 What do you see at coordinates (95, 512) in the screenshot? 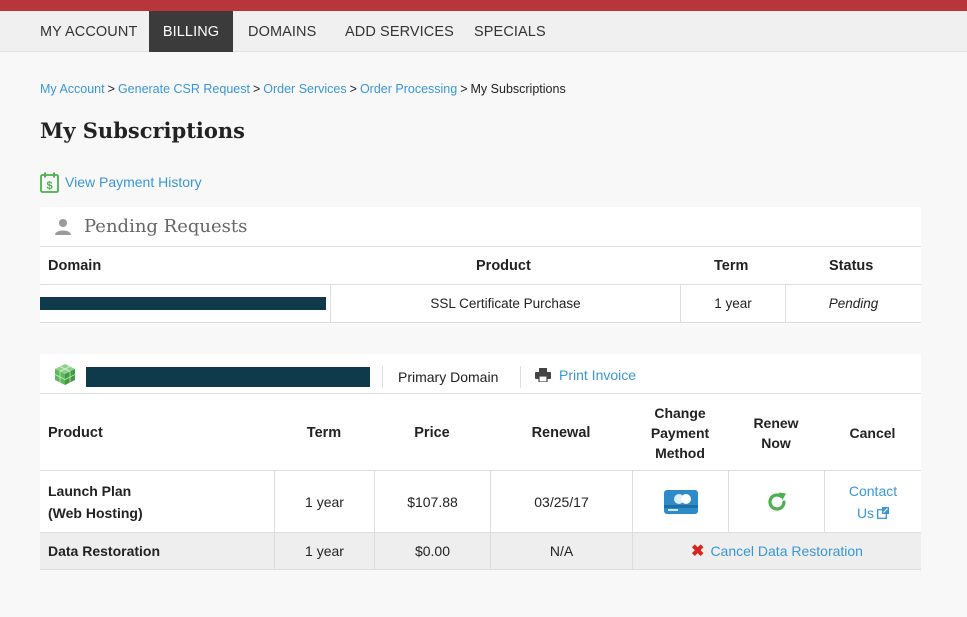
I see `product-type: (Web Hosting)` at bounding box center [95, 512].